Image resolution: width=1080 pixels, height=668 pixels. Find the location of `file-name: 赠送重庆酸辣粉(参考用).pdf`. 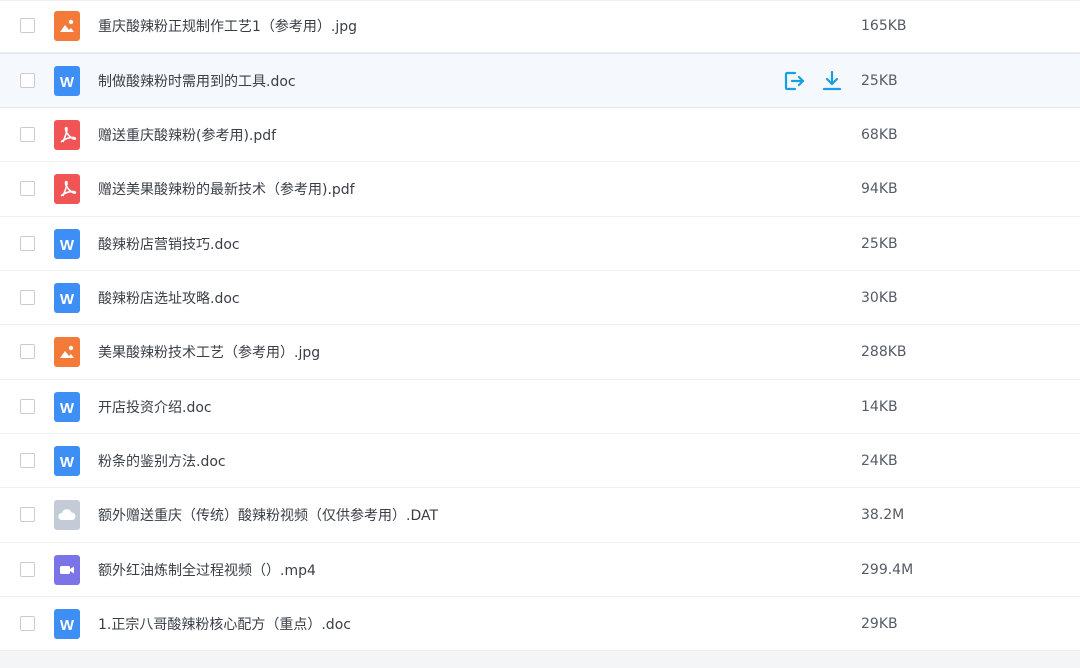

file-name: 赠送重庆酸辣粉(参考用).pdf is located at coordinates (187, 135).